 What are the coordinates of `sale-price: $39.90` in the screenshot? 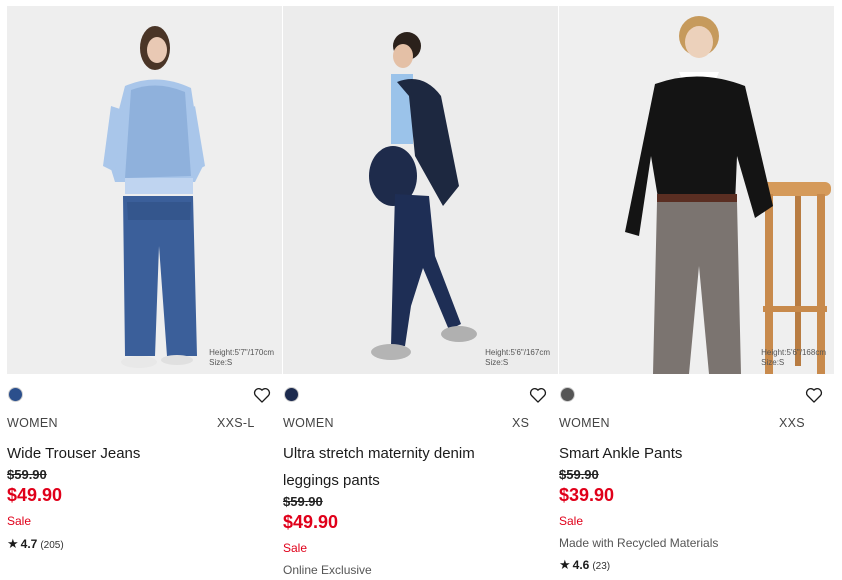 It's located at (587, 495).